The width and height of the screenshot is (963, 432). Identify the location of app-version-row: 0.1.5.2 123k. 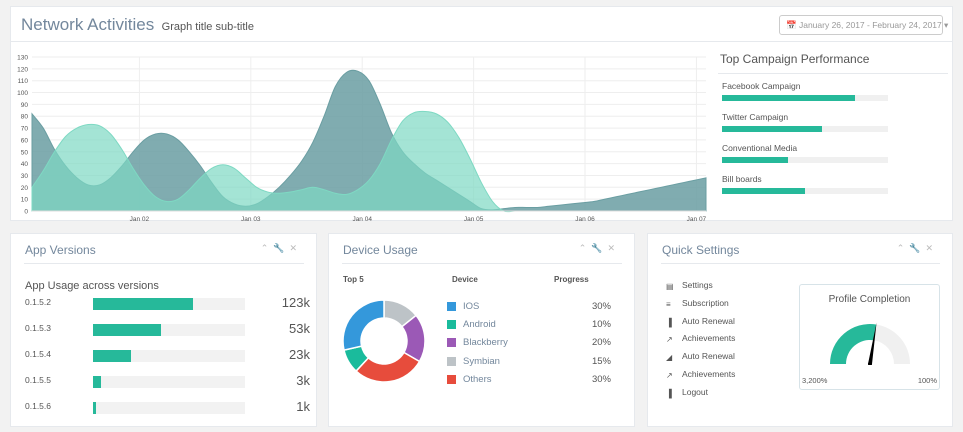
(167, 303).